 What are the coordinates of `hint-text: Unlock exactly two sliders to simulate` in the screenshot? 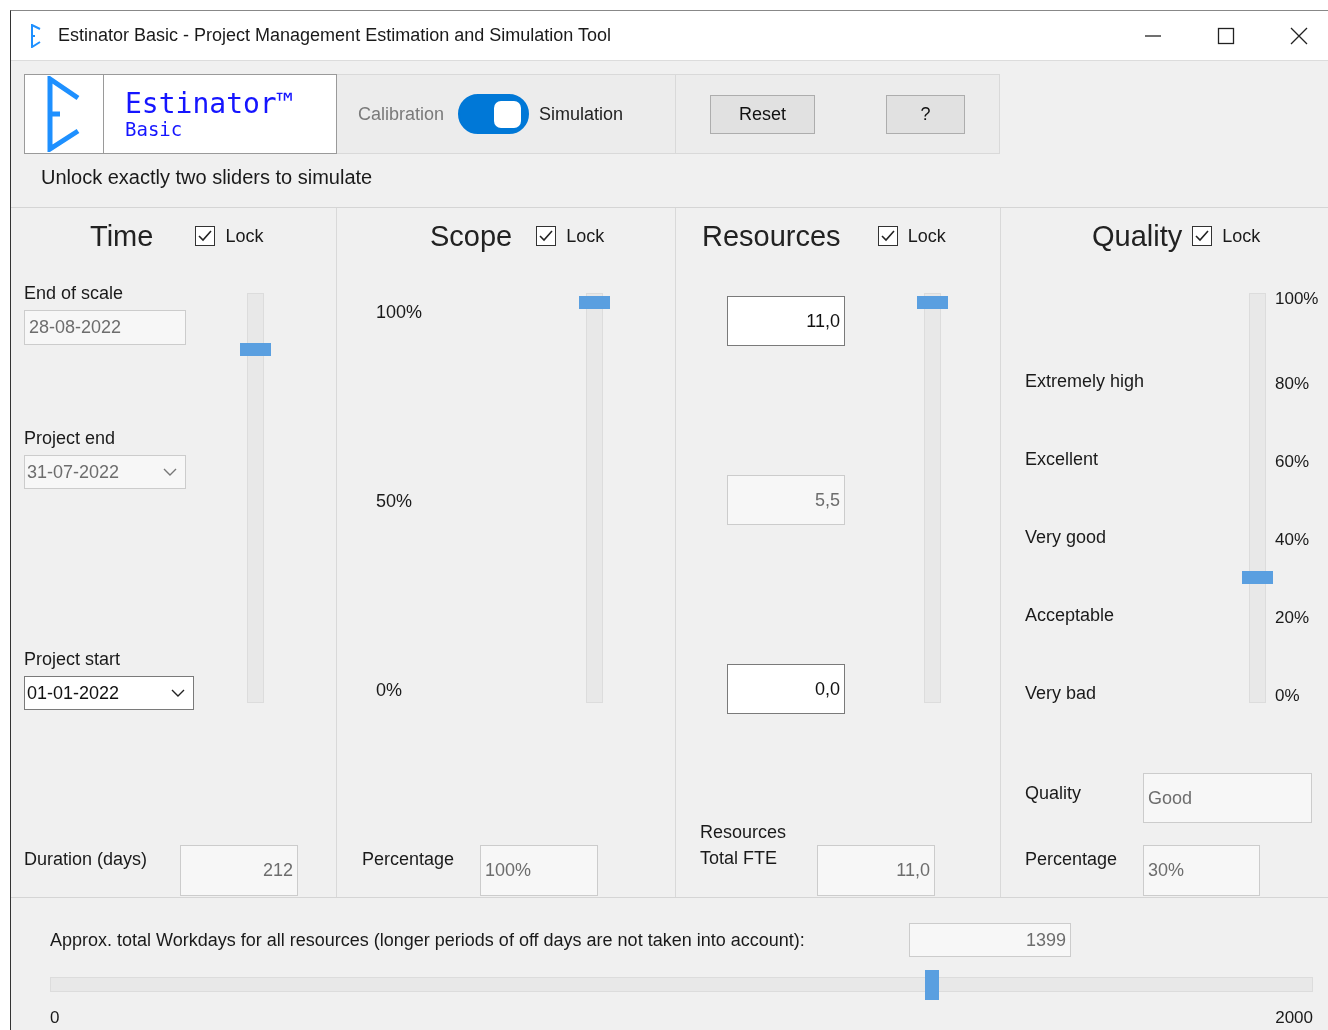 It's located at (207, 177).